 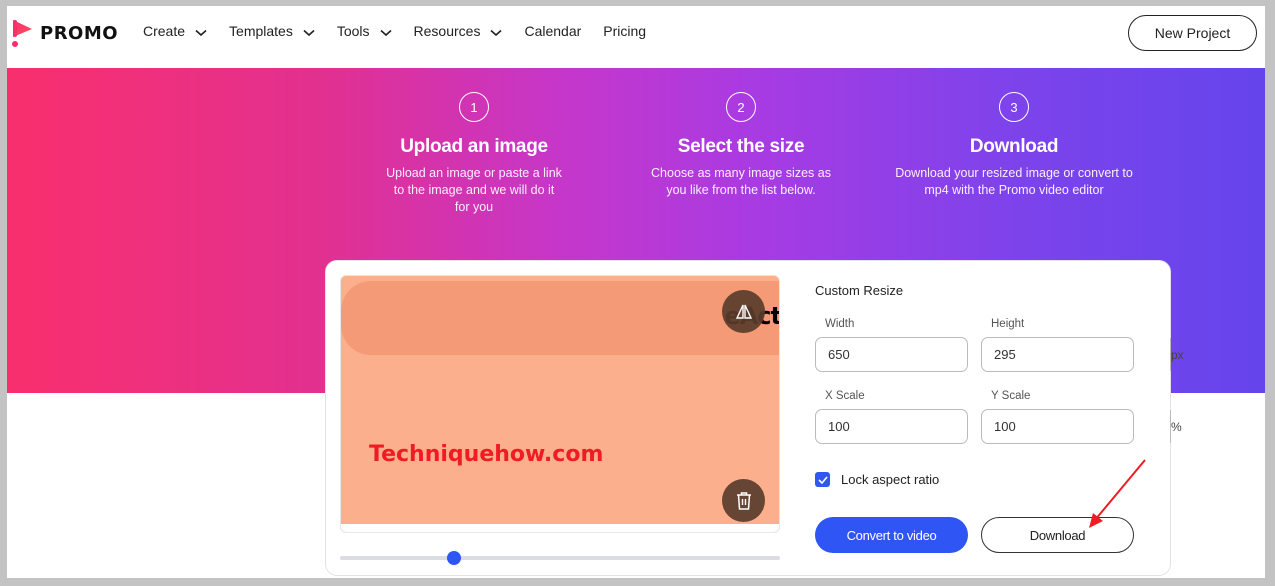 What do you see at coordinates (261, 31) in the screenshot?
I see `nav-label: Templates` at bounding box center [261, 31].